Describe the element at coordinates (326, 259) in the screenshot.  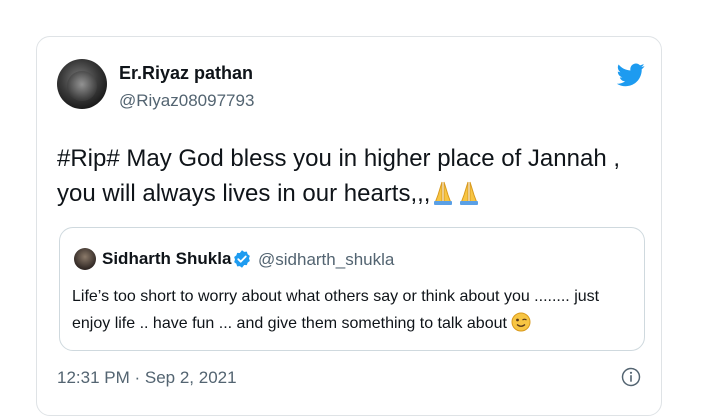
I see `quoted-author-handle: @sidharth_shukla` at that location.